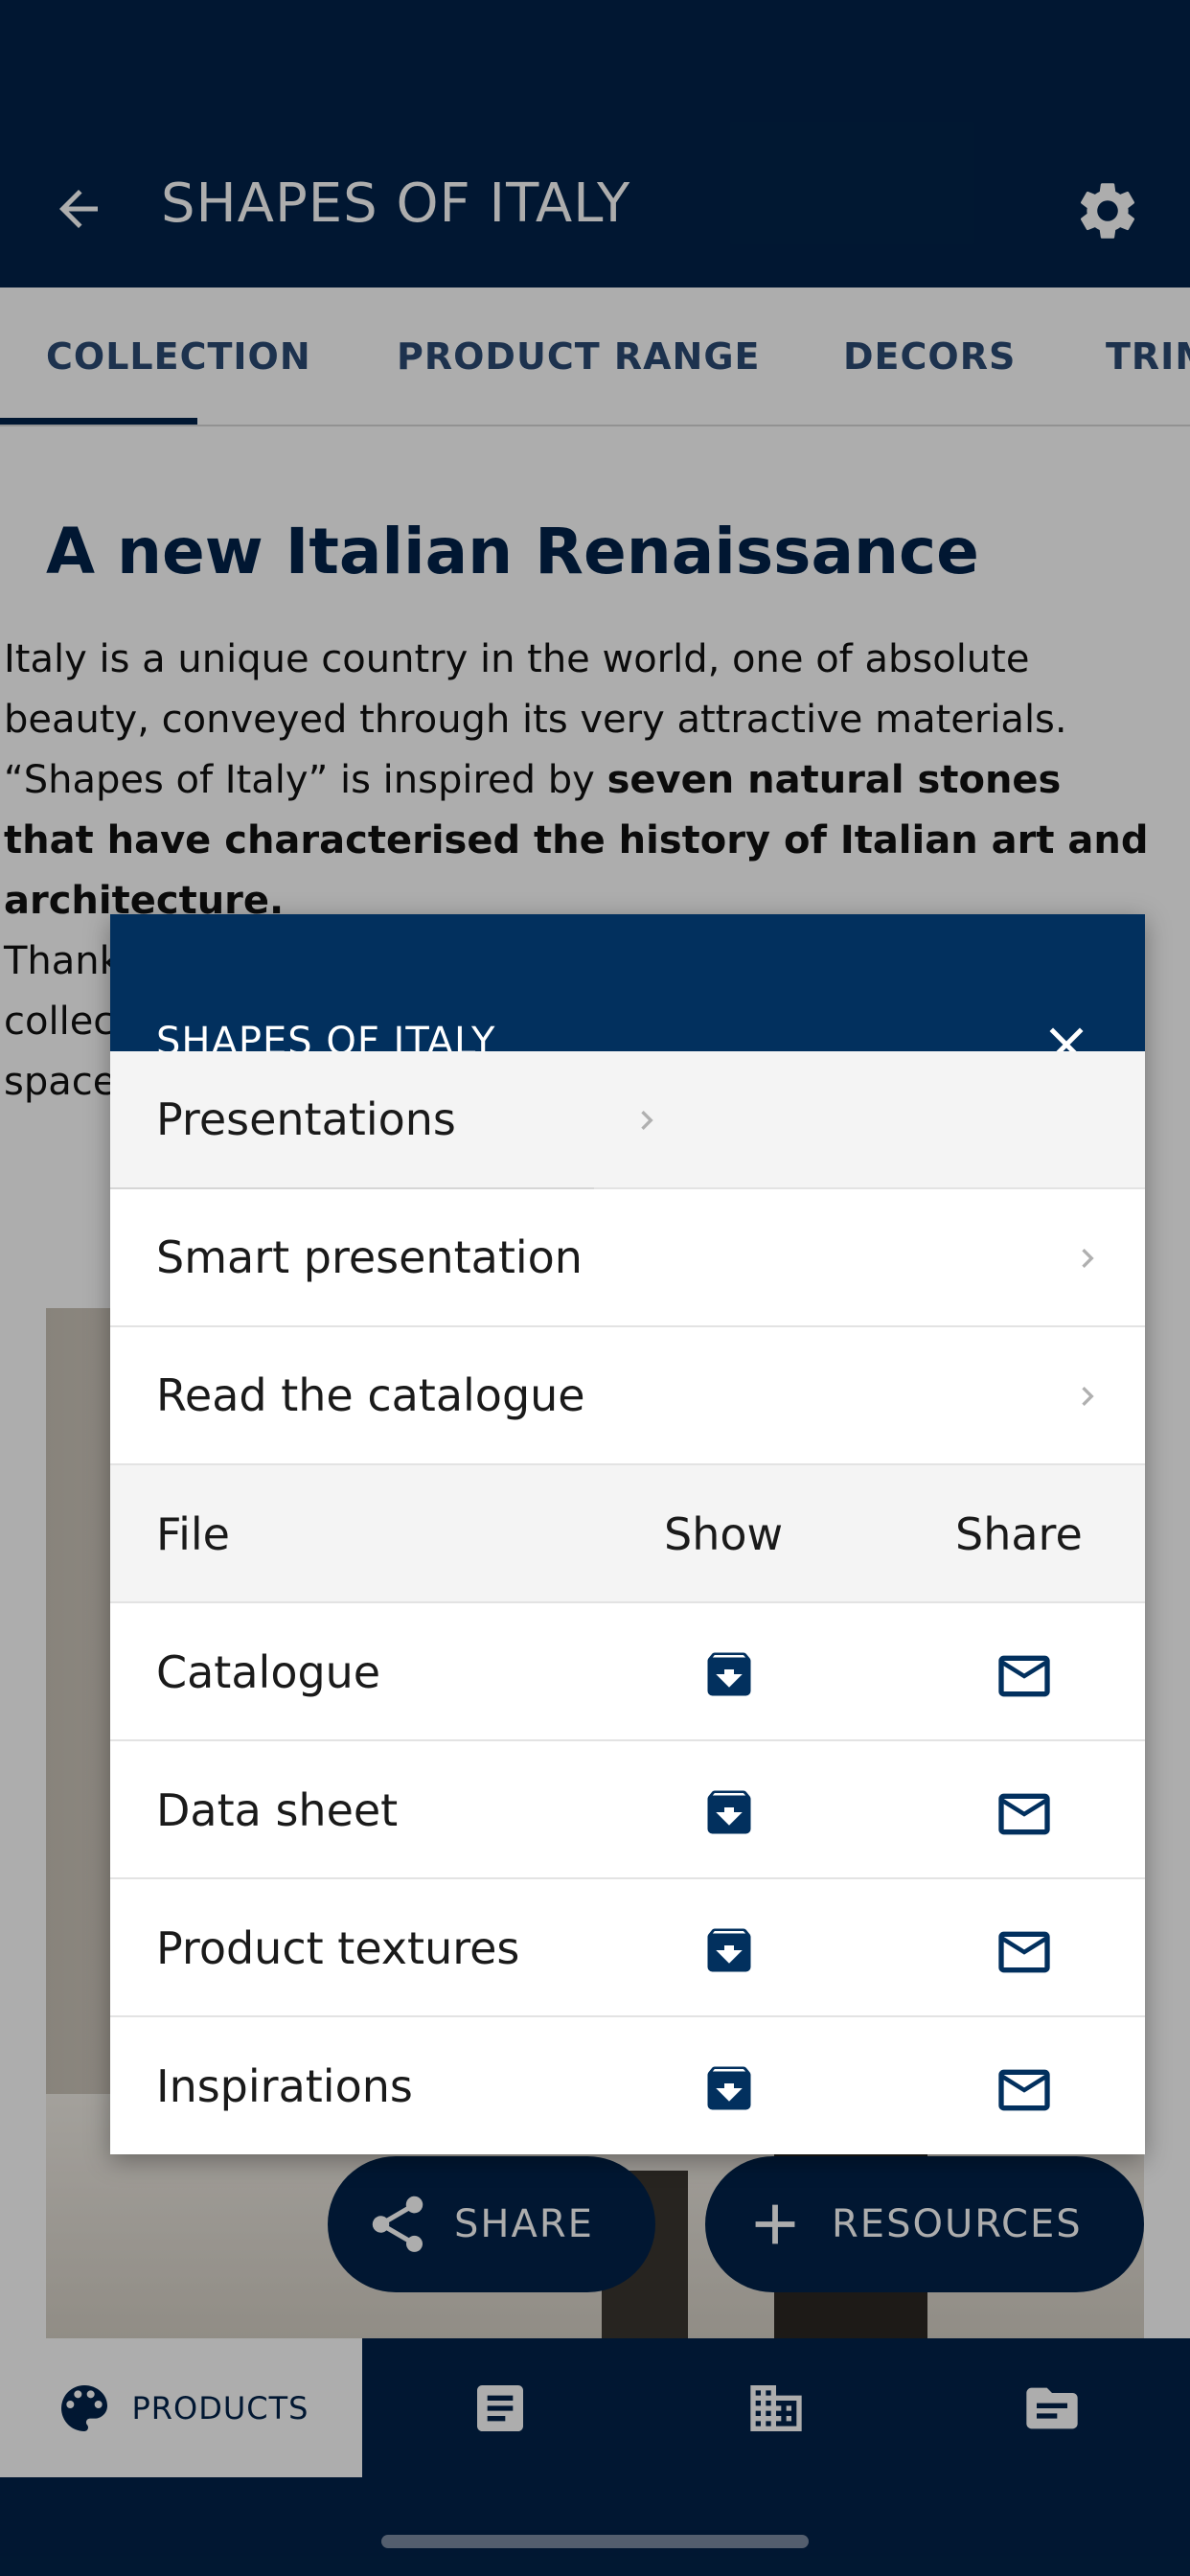 Image resolution: width=1190 pixels, height=2576 pixels. Describe the element at coordinates (306, 1119) in the screenshot. I see `presentations-label: Presentations` at that location.